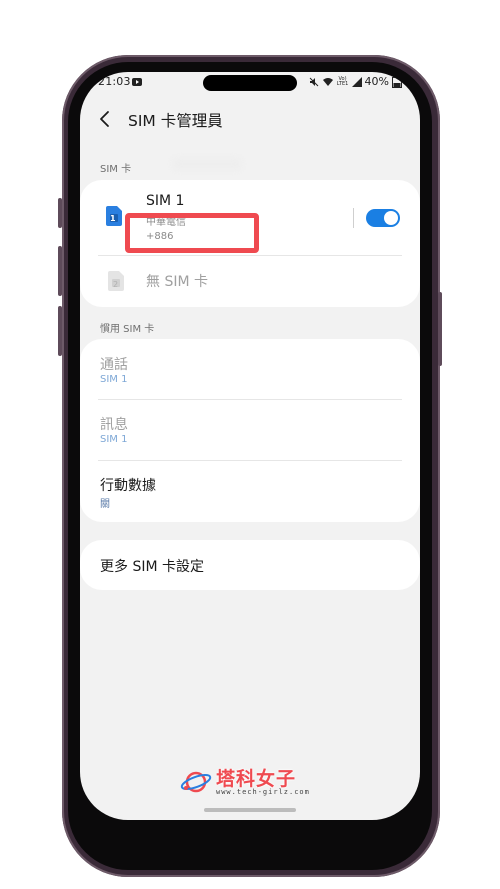  Describe the element at coordinates (250, 491) in the screenshot. I see `mobile-data-row: 行動數據 關` at that location.